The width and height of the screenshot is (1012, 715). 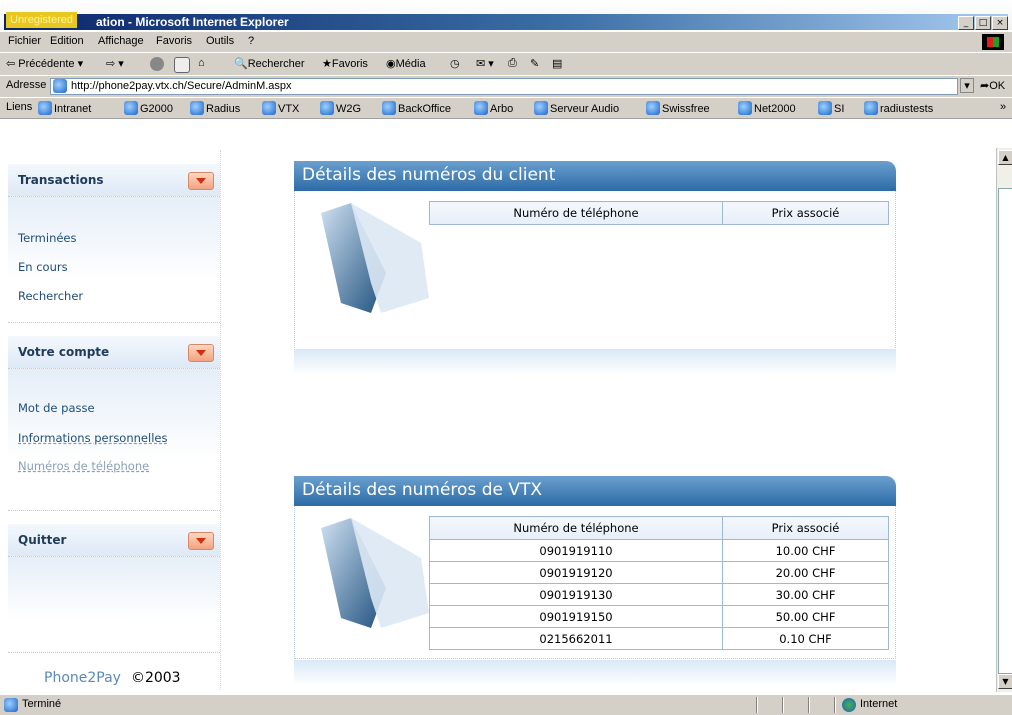 I want to click on refresh-button, so click(x=183, y=65).